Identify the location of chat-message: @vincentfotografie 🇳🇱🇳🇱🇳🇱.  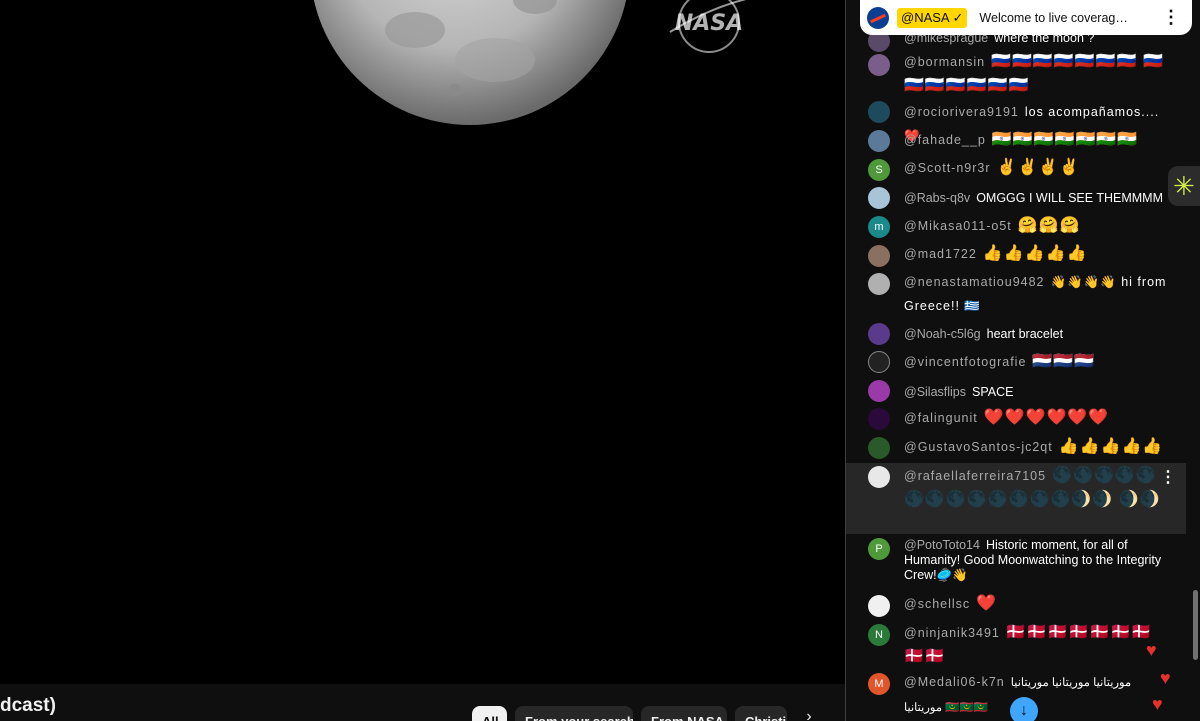
(1016, 363).